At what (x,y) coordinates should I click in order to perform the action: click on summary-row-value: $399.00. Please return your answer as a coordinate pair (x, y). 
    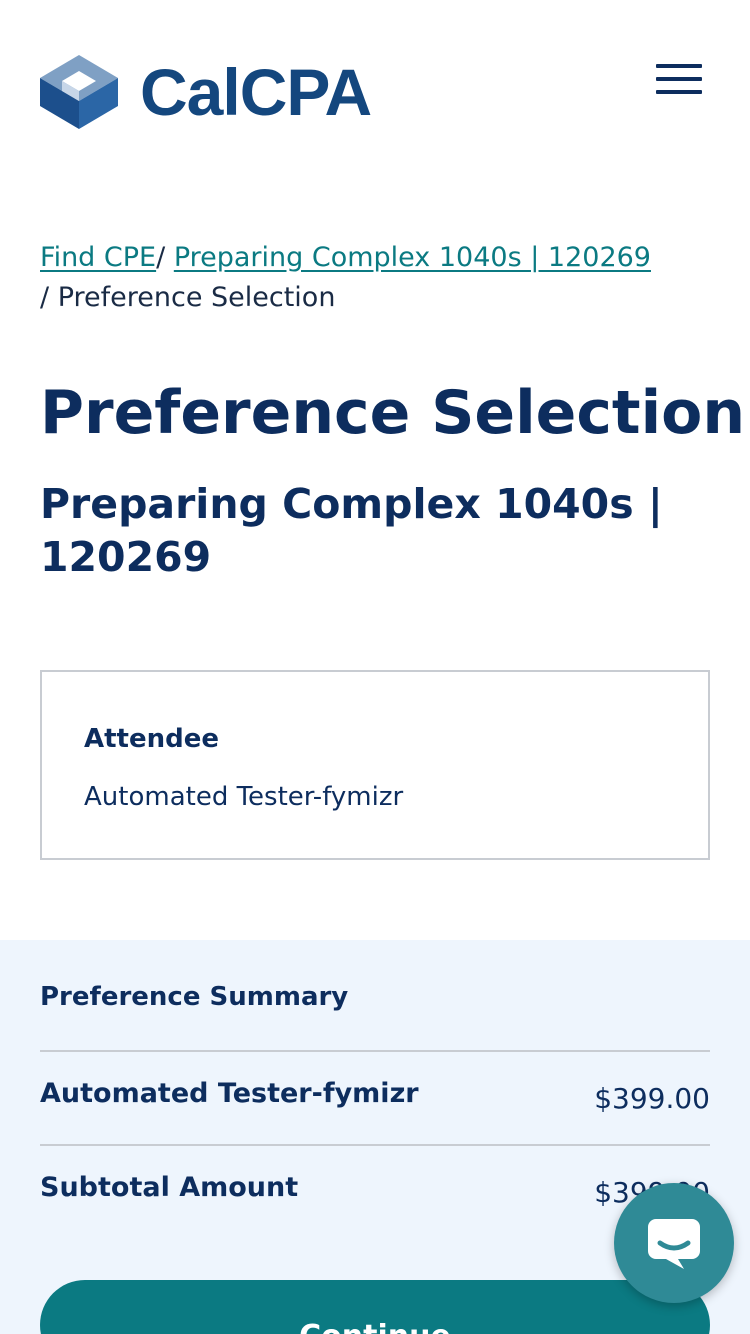
    Looking at the image, I should click on (652, 1098).